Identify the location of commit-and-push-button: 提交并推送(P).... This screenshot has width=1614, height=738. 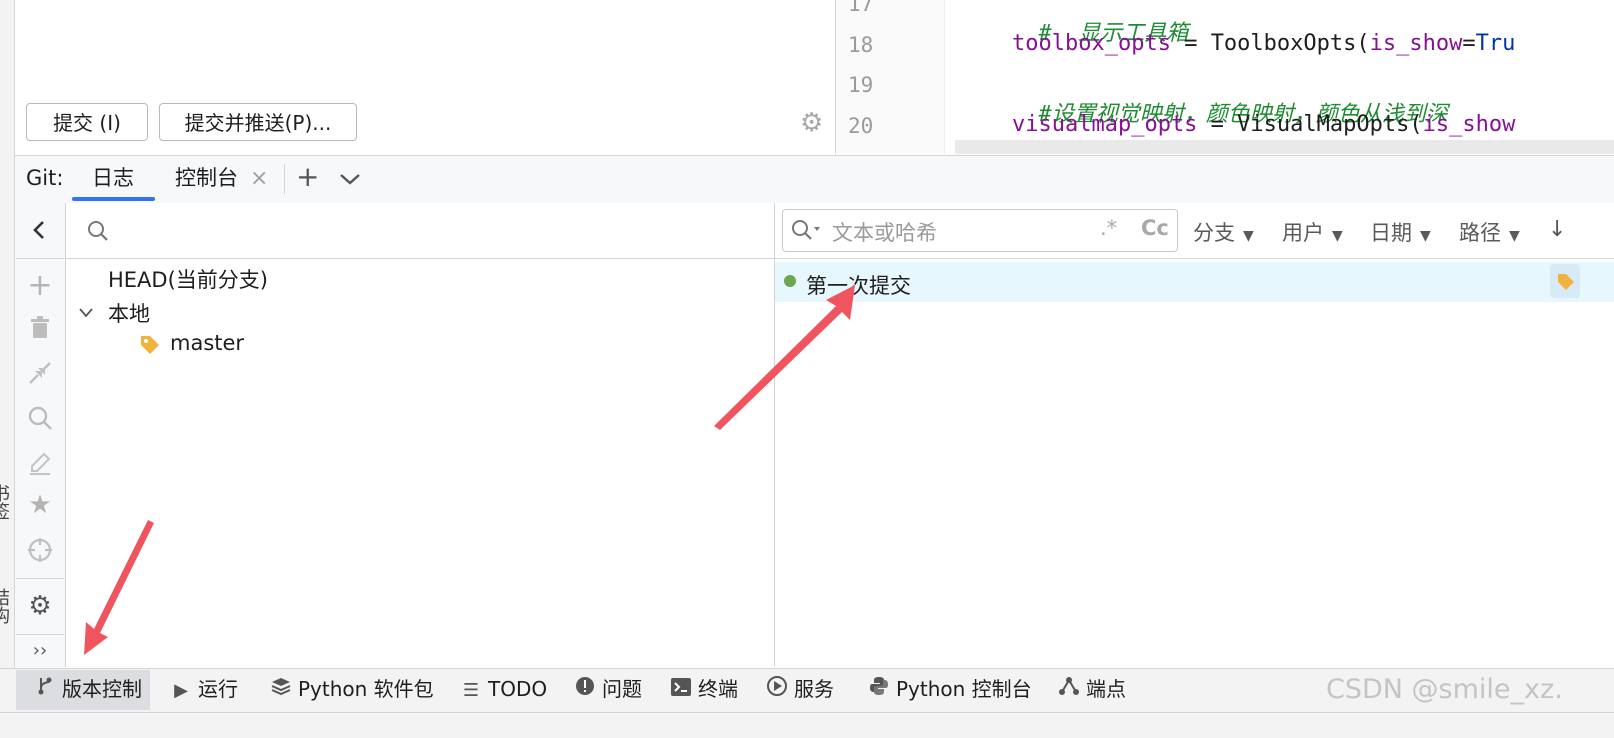
(258, 122).